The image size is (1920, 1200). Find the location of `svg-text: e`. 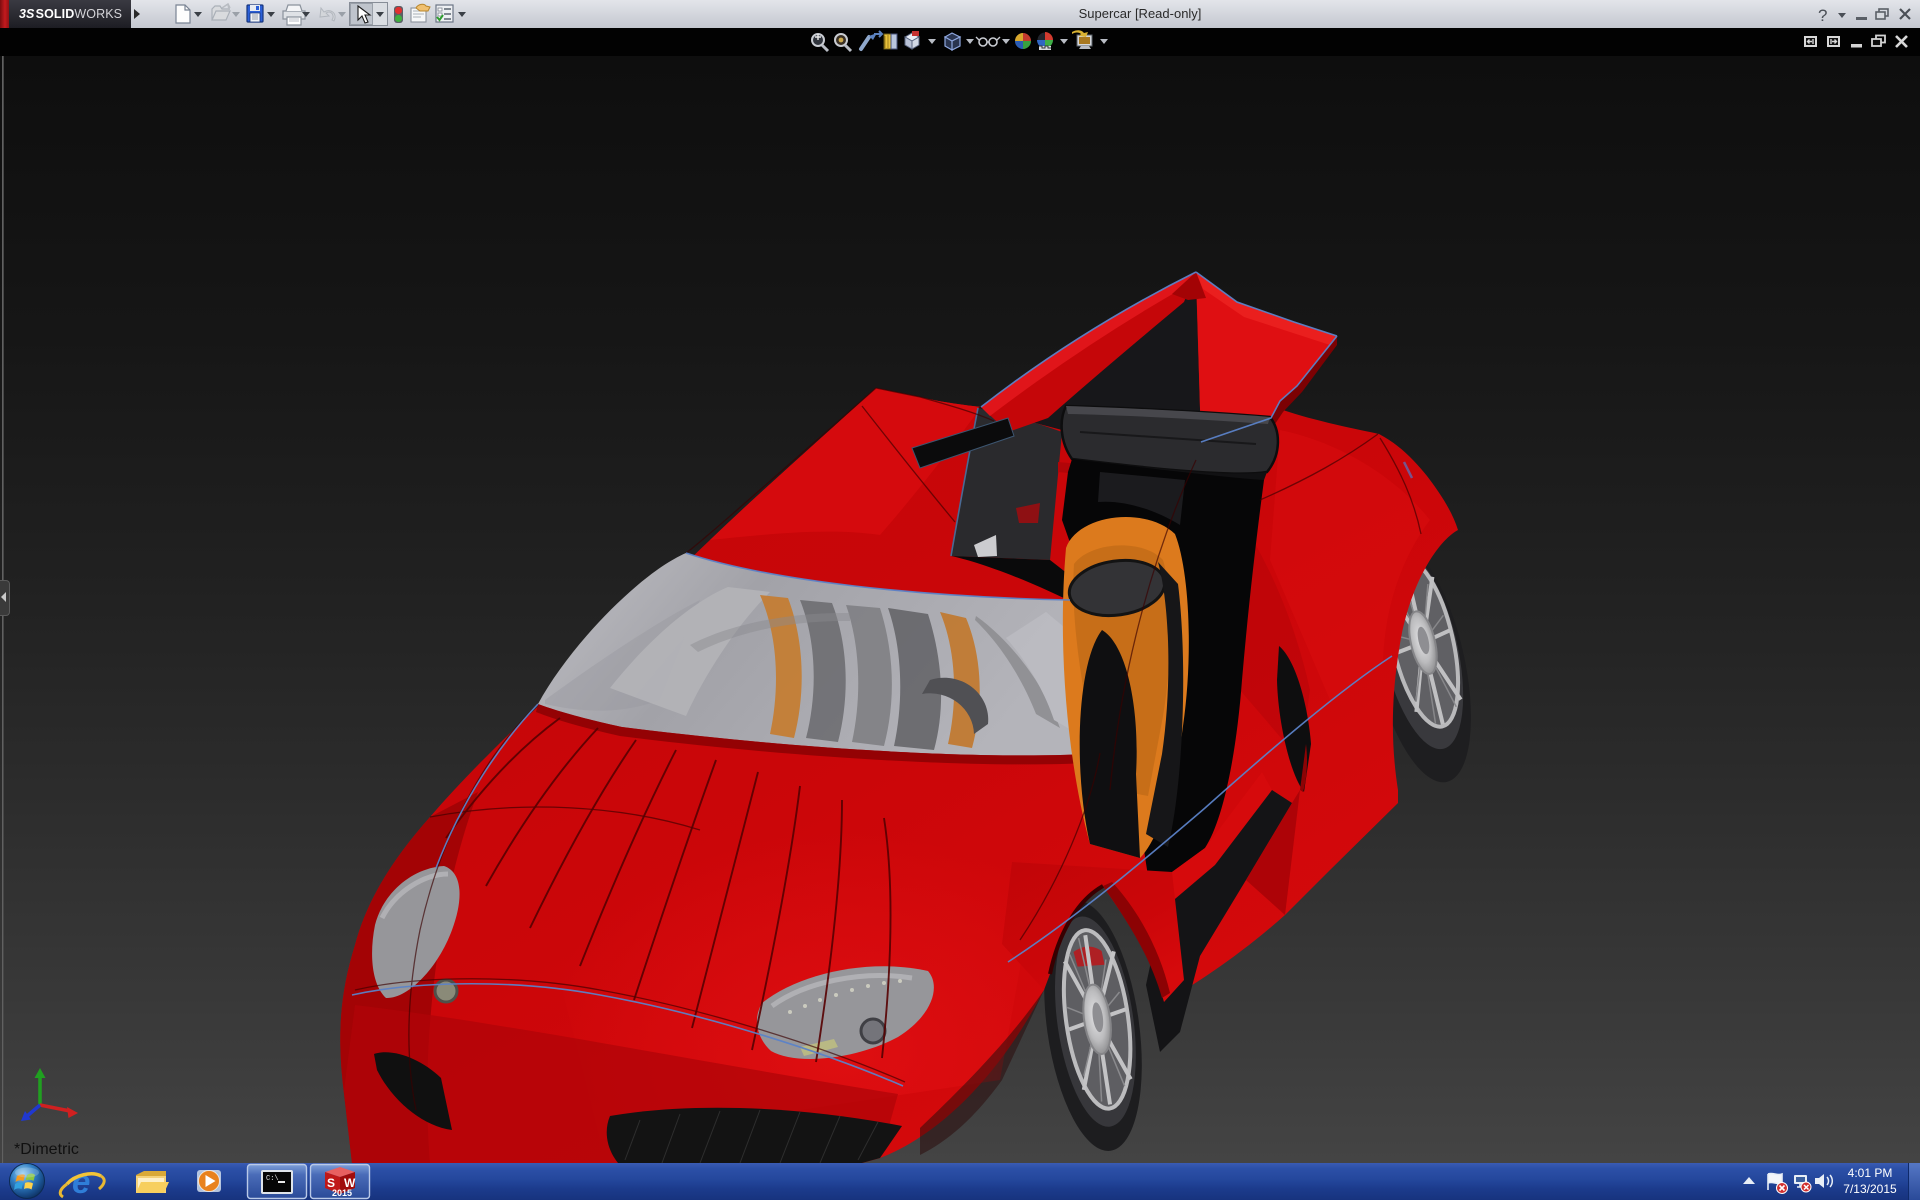

svg-text: e is located at coordinates (81, 1181).